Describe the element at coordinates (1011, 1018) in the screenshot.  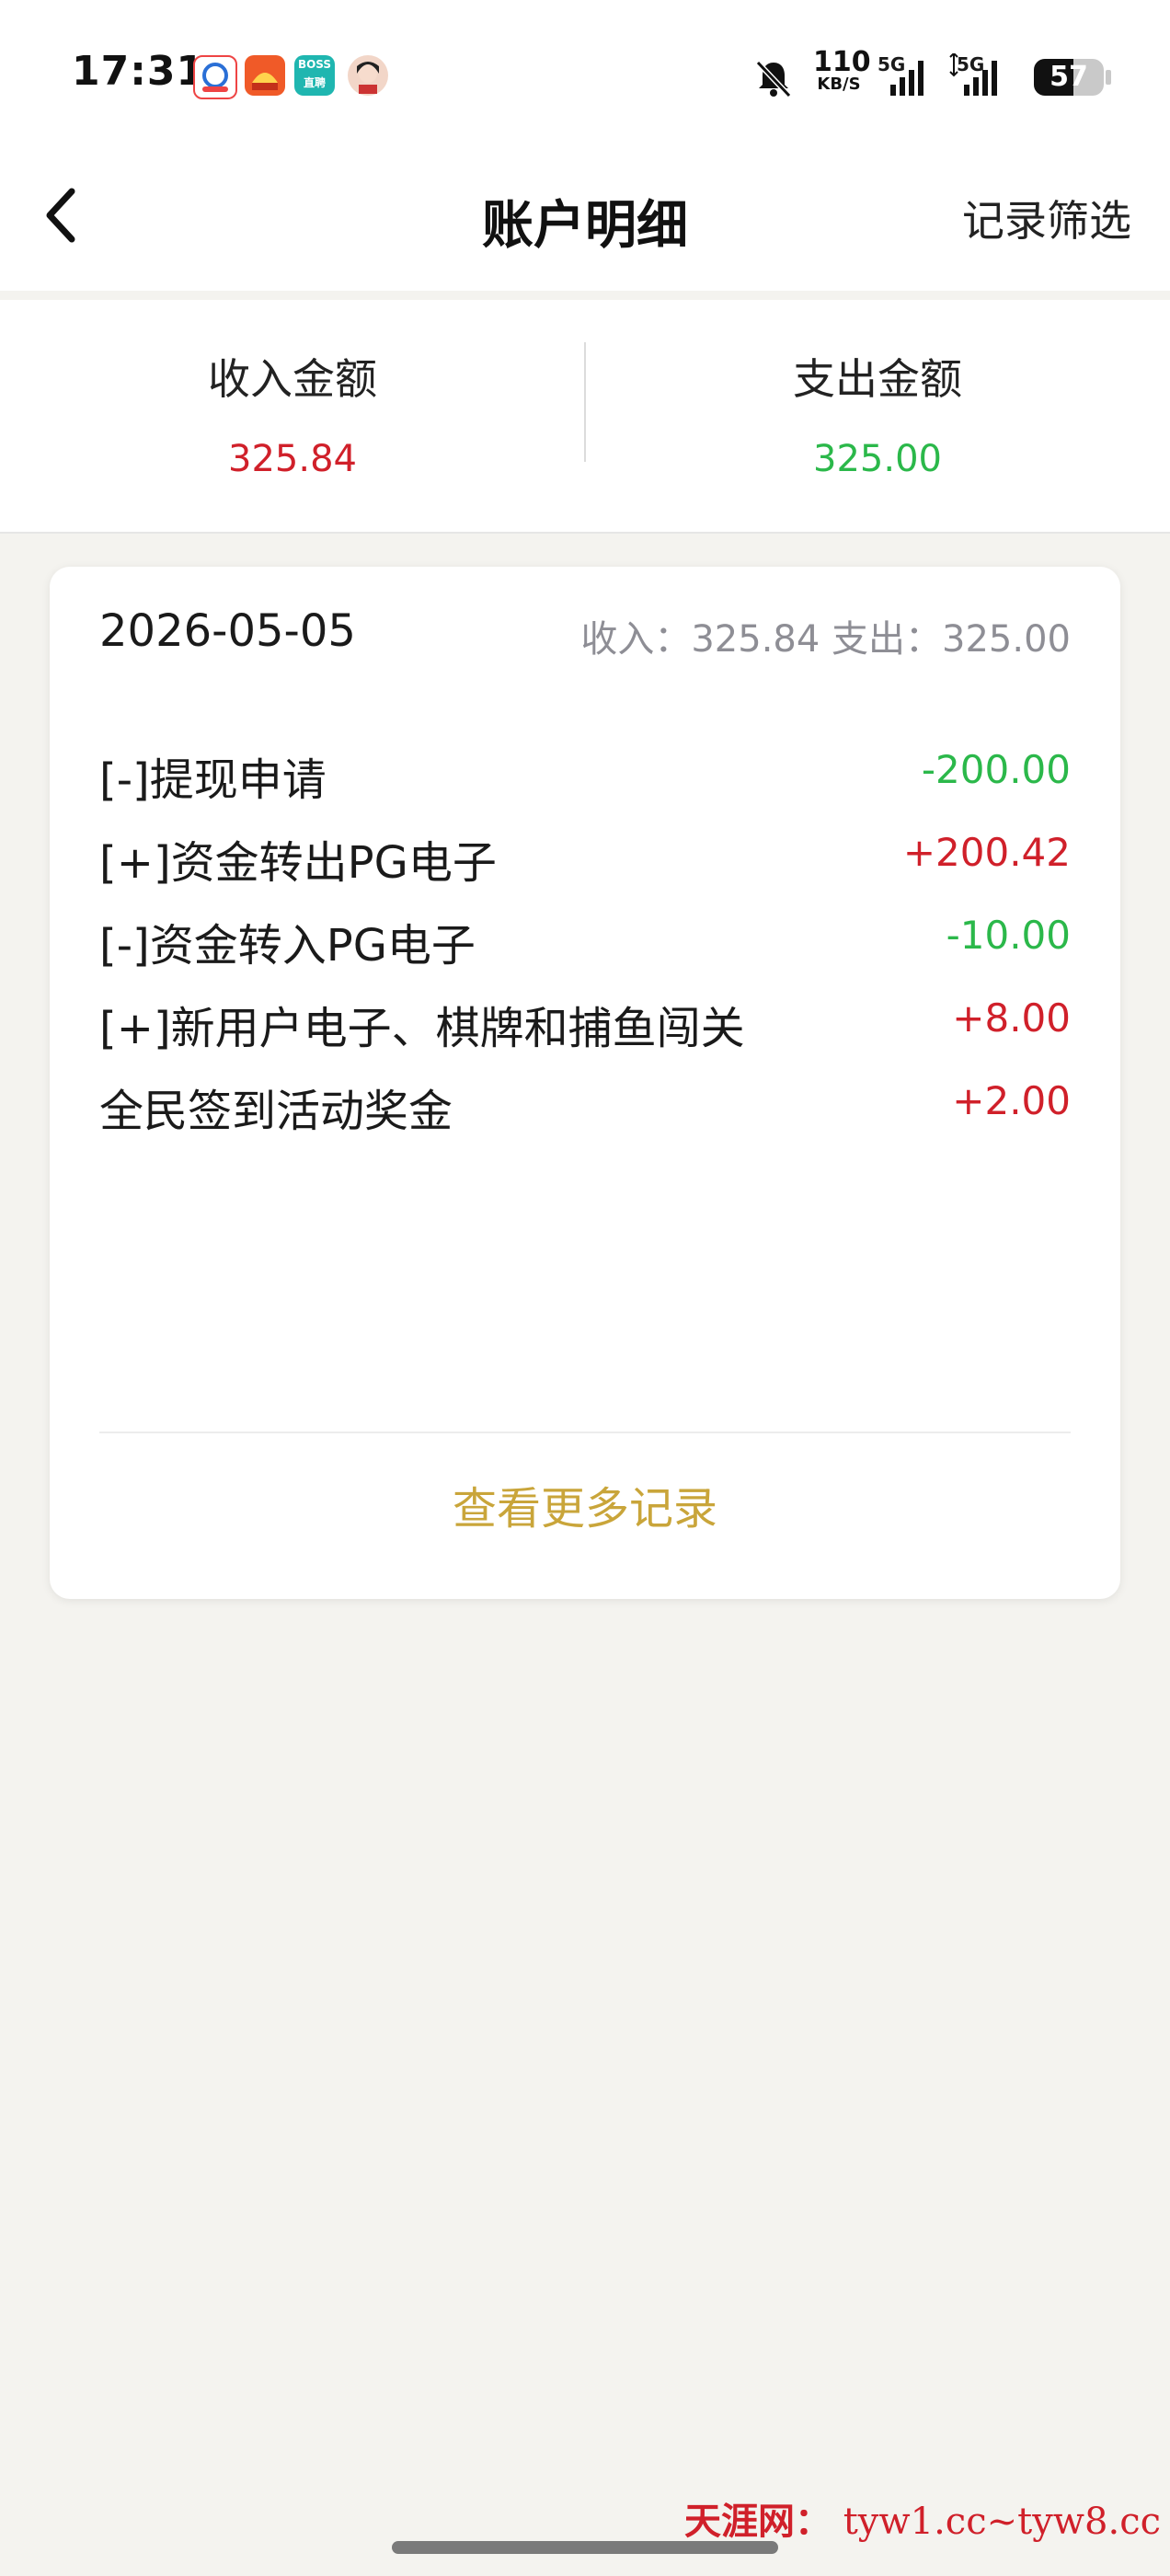
I see `record-amount: +8.00` at that location.